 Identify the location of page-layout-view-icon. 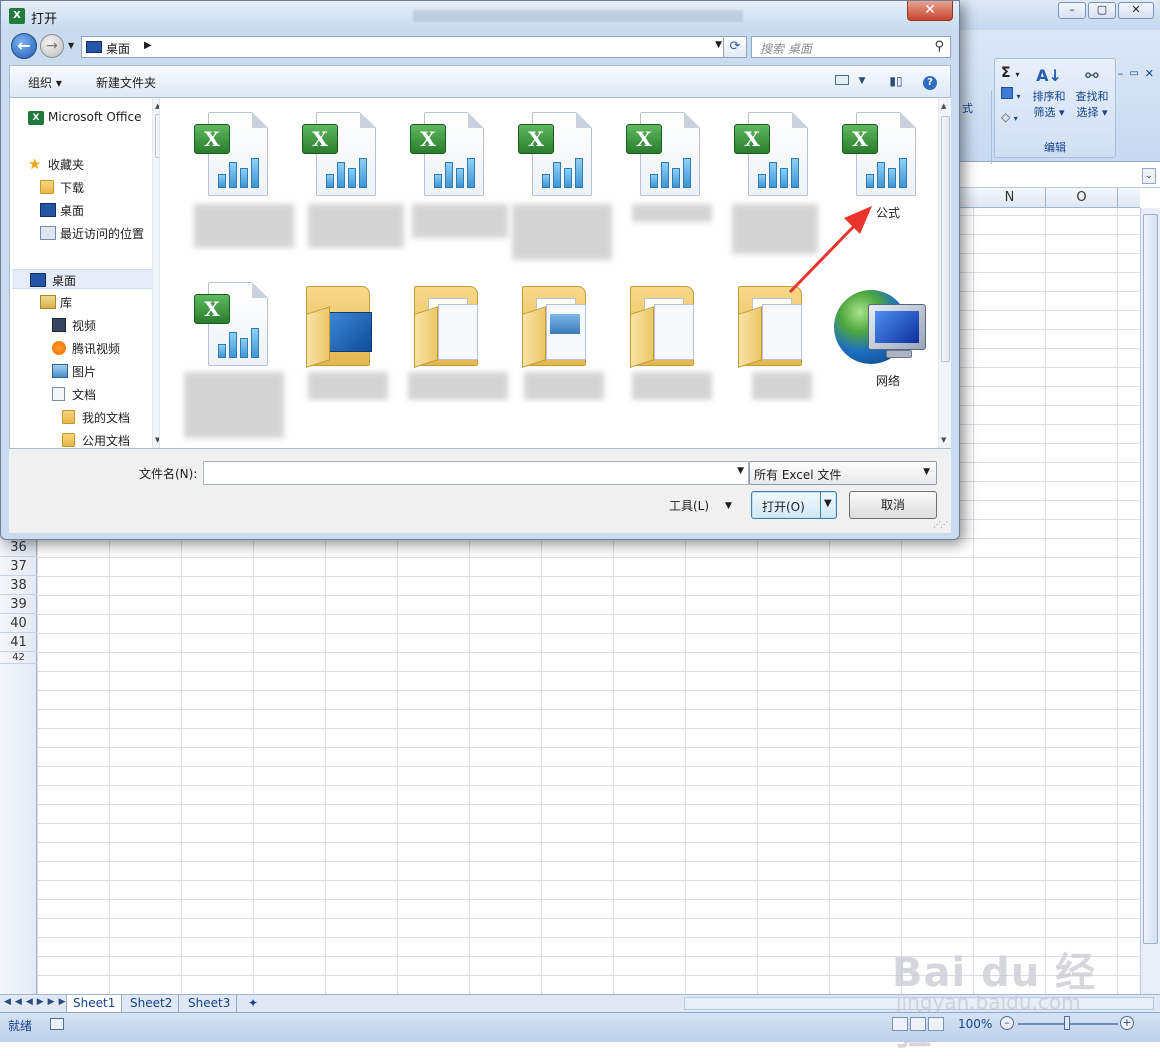
(918, 1024).